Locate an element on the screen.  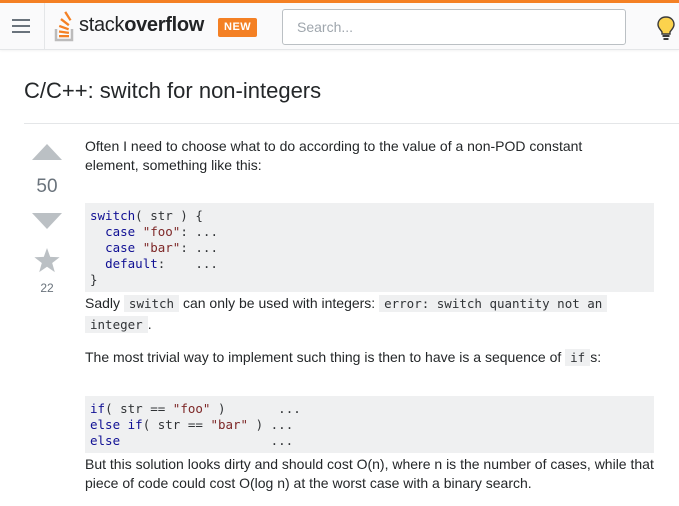
divider is located at coordinates (44, 26).